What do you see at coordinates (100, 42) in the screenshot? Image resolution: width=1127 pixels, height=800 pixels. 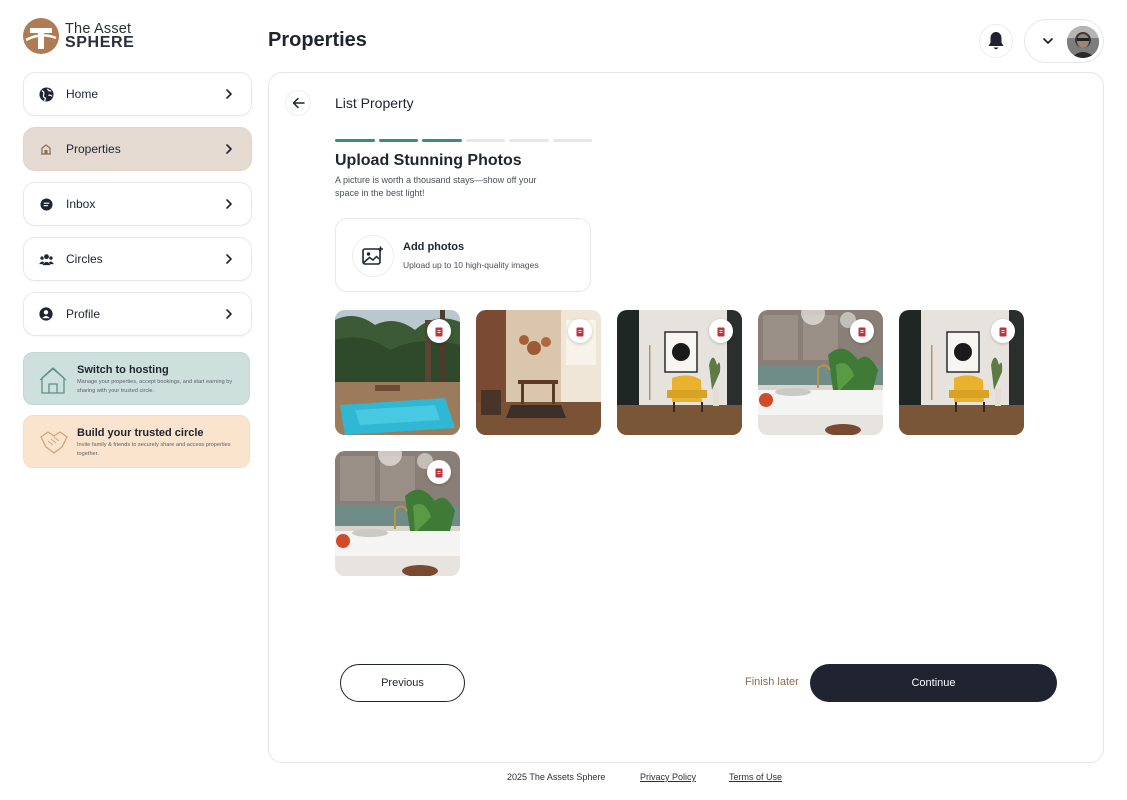 I see `brand-name-line2: SPHERE` at bounding box center [100, 42].